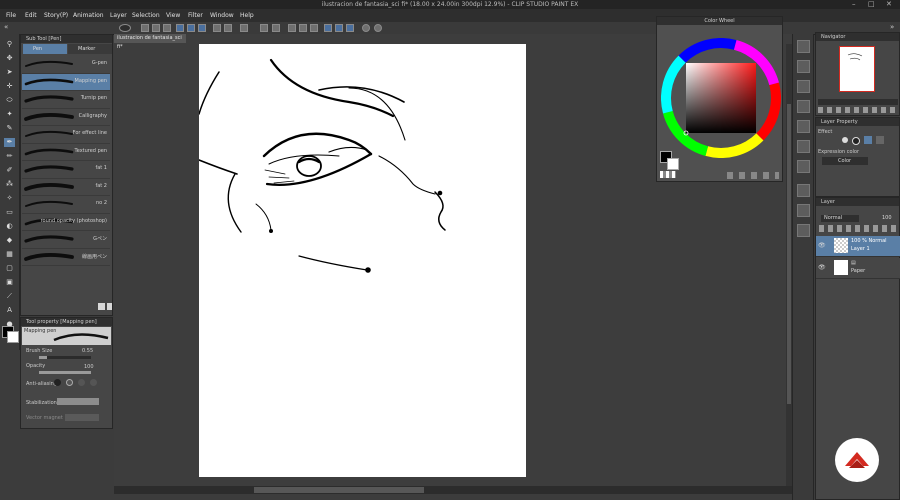 The image size is (900, 500). What do you see at coordinates (78, 401) in the screenshot?
I see `stabilization-slider` at bounding box center [78, 401].